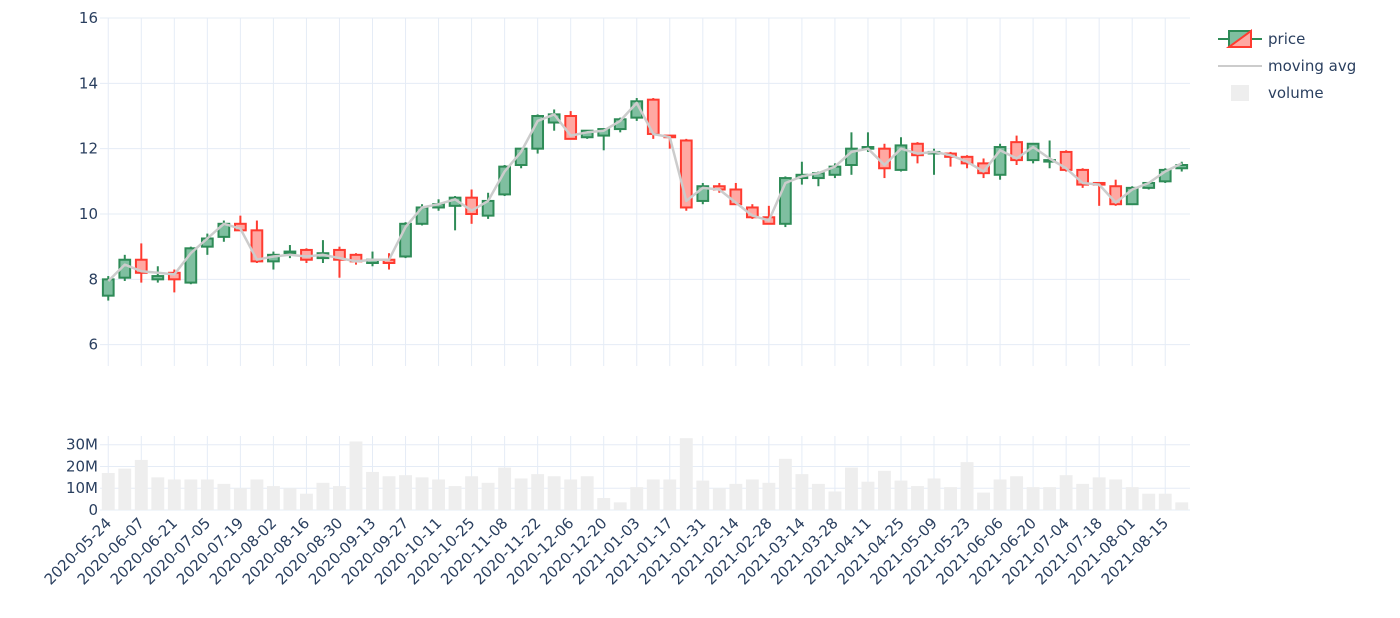 Image resolution: width=1400 pixels, height=618 pixels. What do you see at coordinates (88, 214) in the screenshot?
I see `price-y-tick-label: 10` at bounding box center [88, 214].